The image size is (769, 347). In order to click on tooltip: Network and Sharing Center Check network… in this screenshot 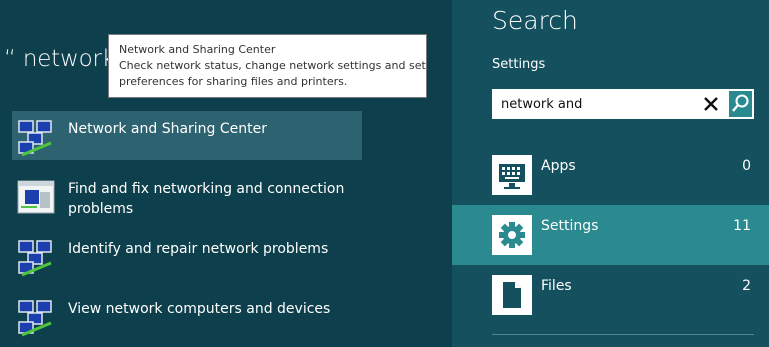, I will do `click(267, 66)`.